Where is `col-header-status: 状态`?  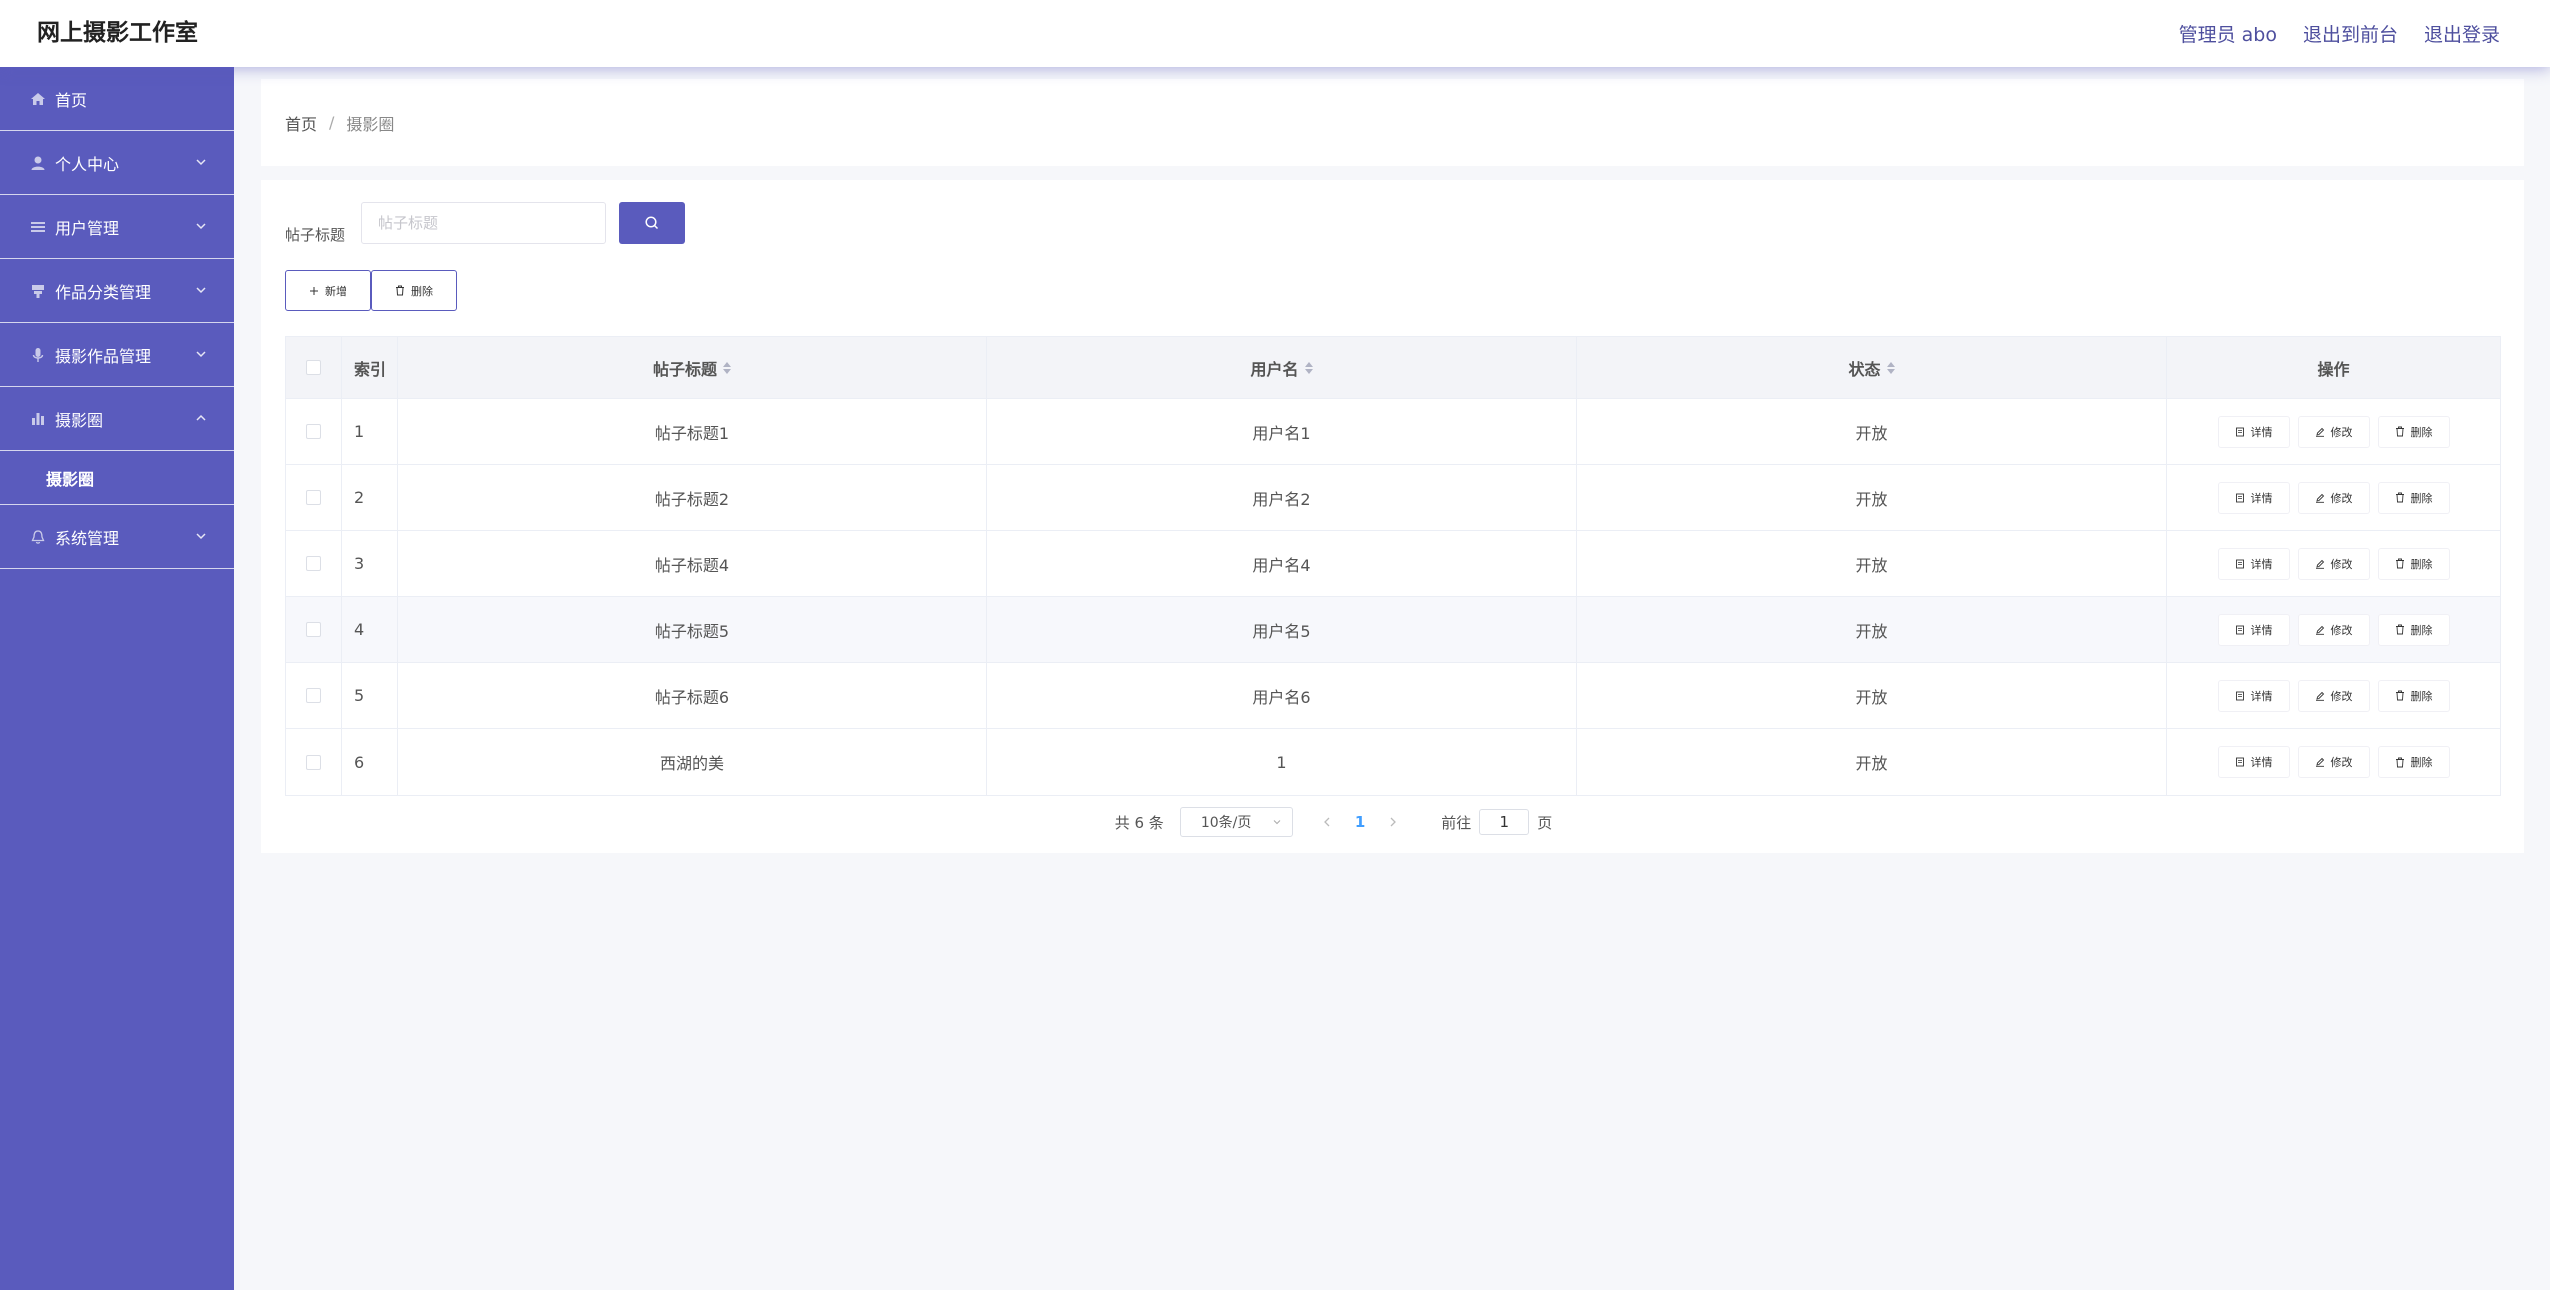
col-header-status: 状态 is located at coordinates (1872, 367).